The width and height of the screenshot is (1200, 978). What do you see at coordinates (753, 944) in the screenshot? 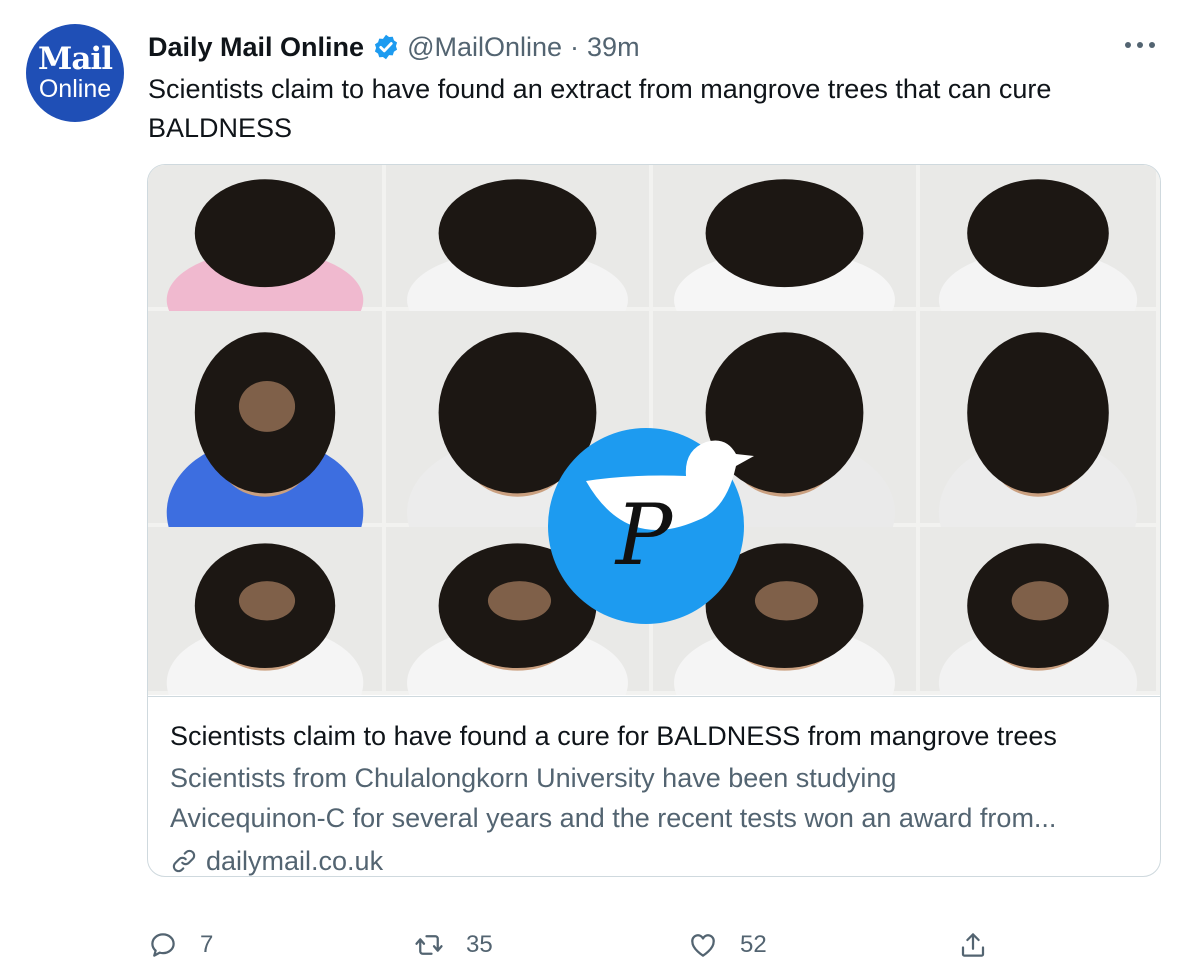
I see `like-count: 52` at bounding box center [753, 944].